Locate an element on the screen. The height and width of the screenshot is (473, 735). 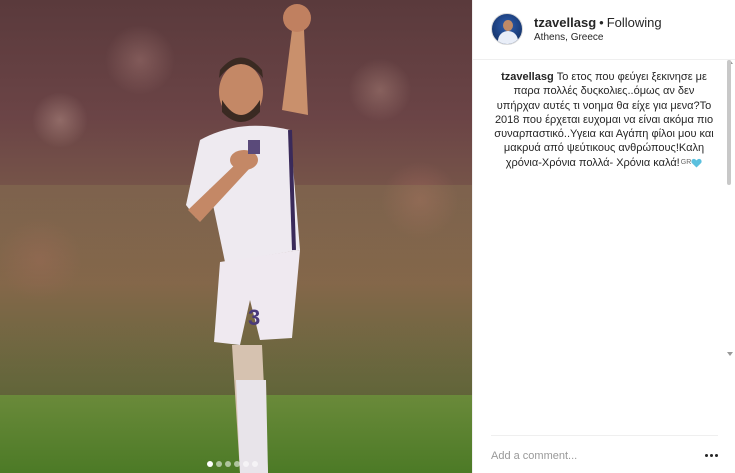
scrollbar-thumb is located at coordinates (729, 122).